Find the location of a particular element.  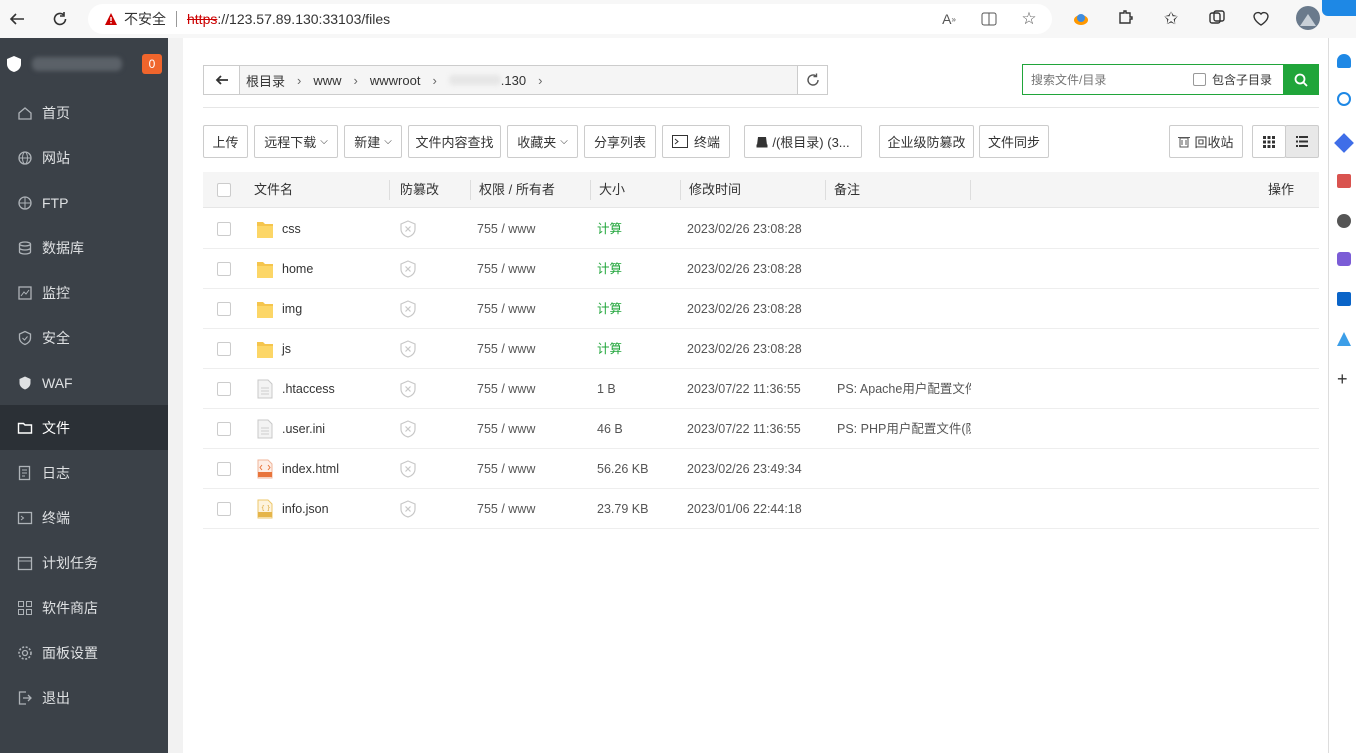

copilot-icon is located at coordinates (1339, 8).